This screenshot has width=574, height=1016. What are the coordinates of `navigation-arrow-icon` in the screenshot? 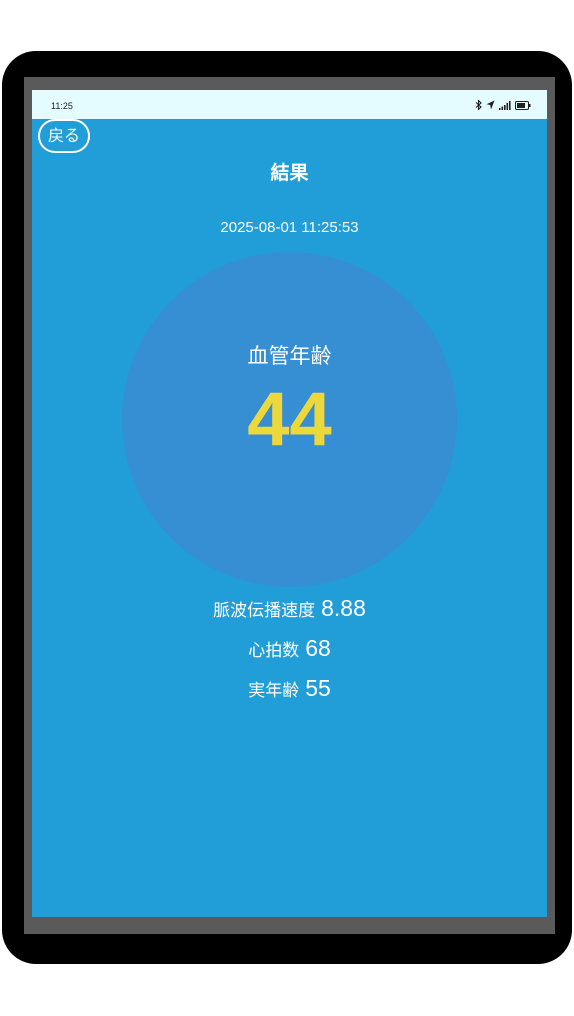 It's located at (490, 105).